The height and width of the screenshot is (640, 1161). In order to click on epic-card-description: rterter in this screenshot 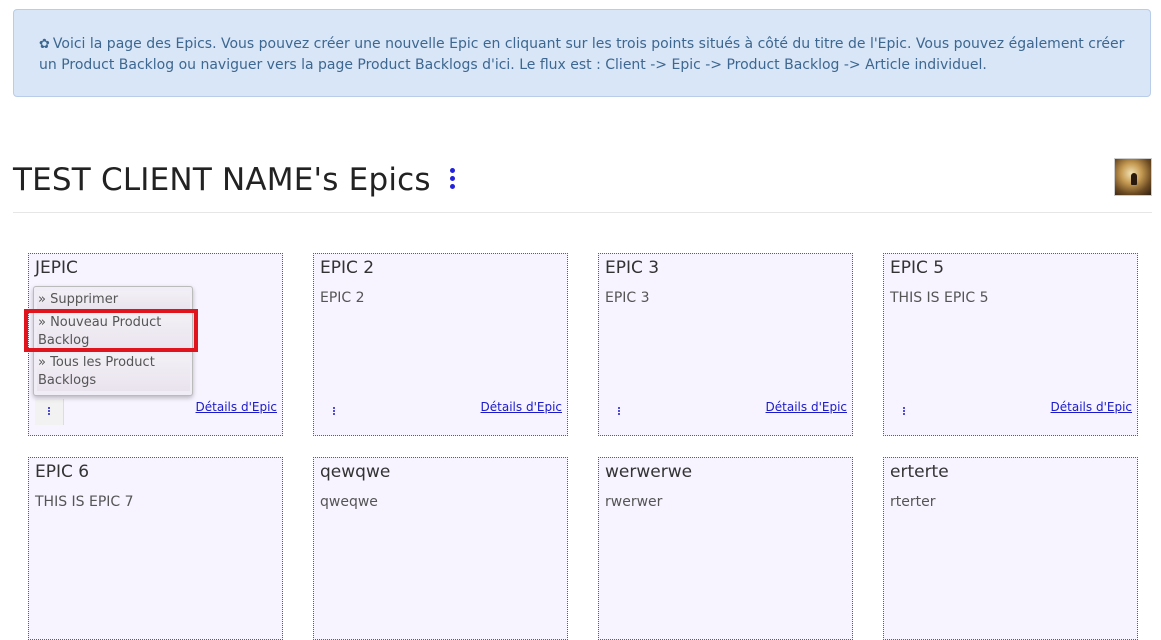, I will do `click(913, 502)`.